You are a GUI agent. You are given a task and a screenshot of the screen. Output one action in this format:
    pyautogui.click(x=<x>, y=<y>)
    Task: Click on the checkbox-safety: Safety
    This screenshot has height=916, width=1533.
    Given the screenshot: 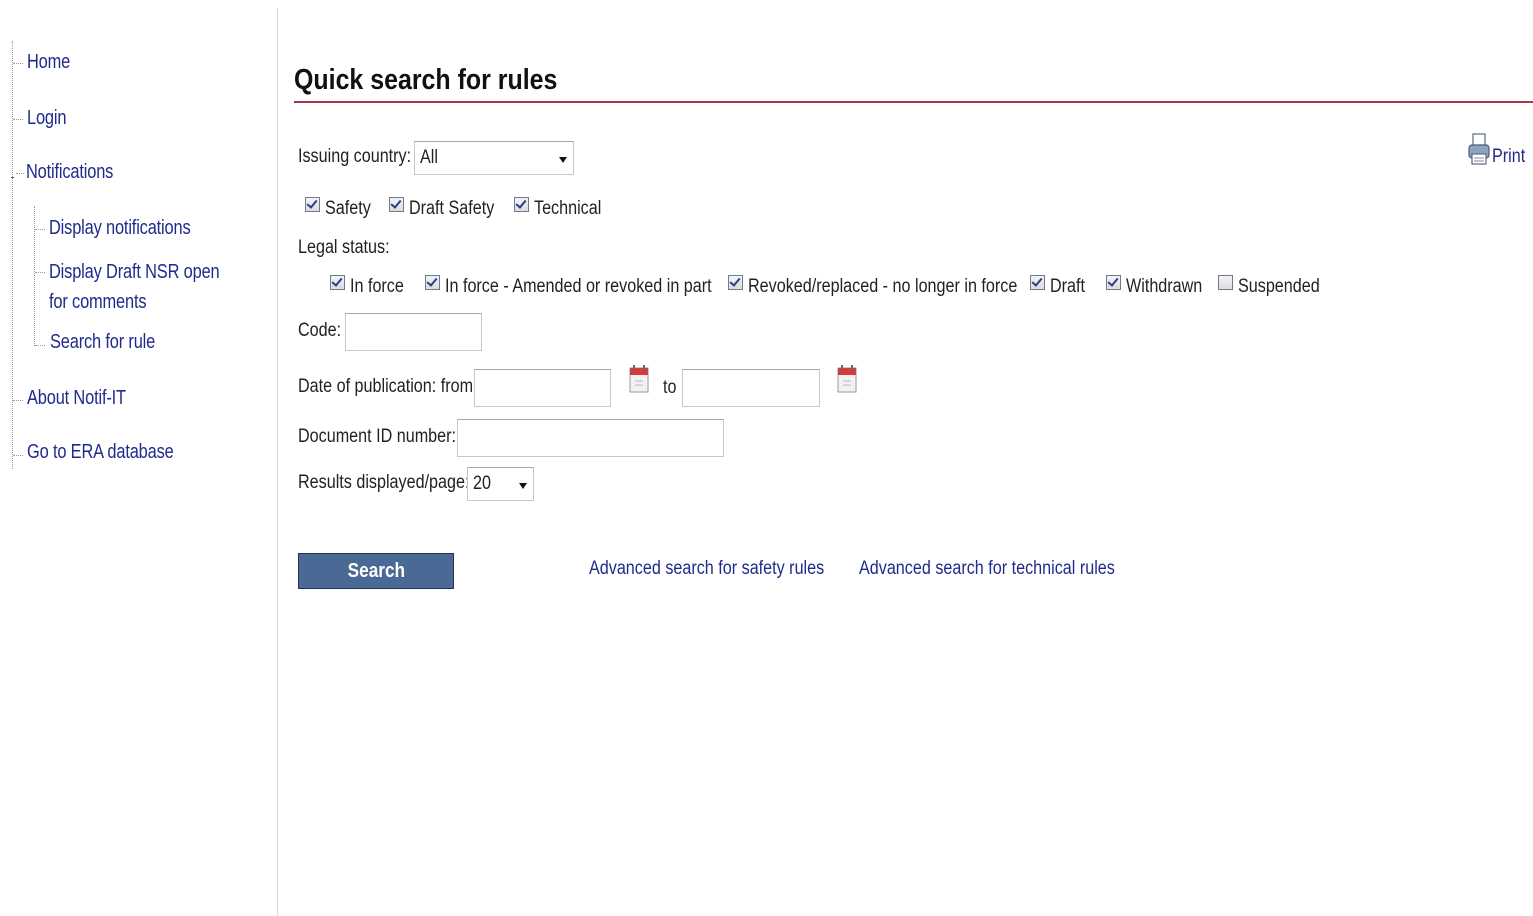 What is the action you would take?
    pyautogui.click(x=342, y=208)
    